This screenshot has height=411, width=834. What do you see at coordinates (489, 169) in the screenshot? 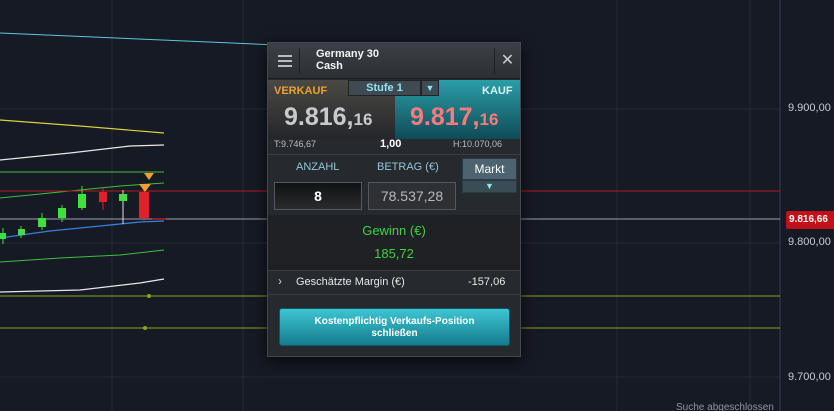
I see `order-type-button: Markt` at bounding box center [489, 169].